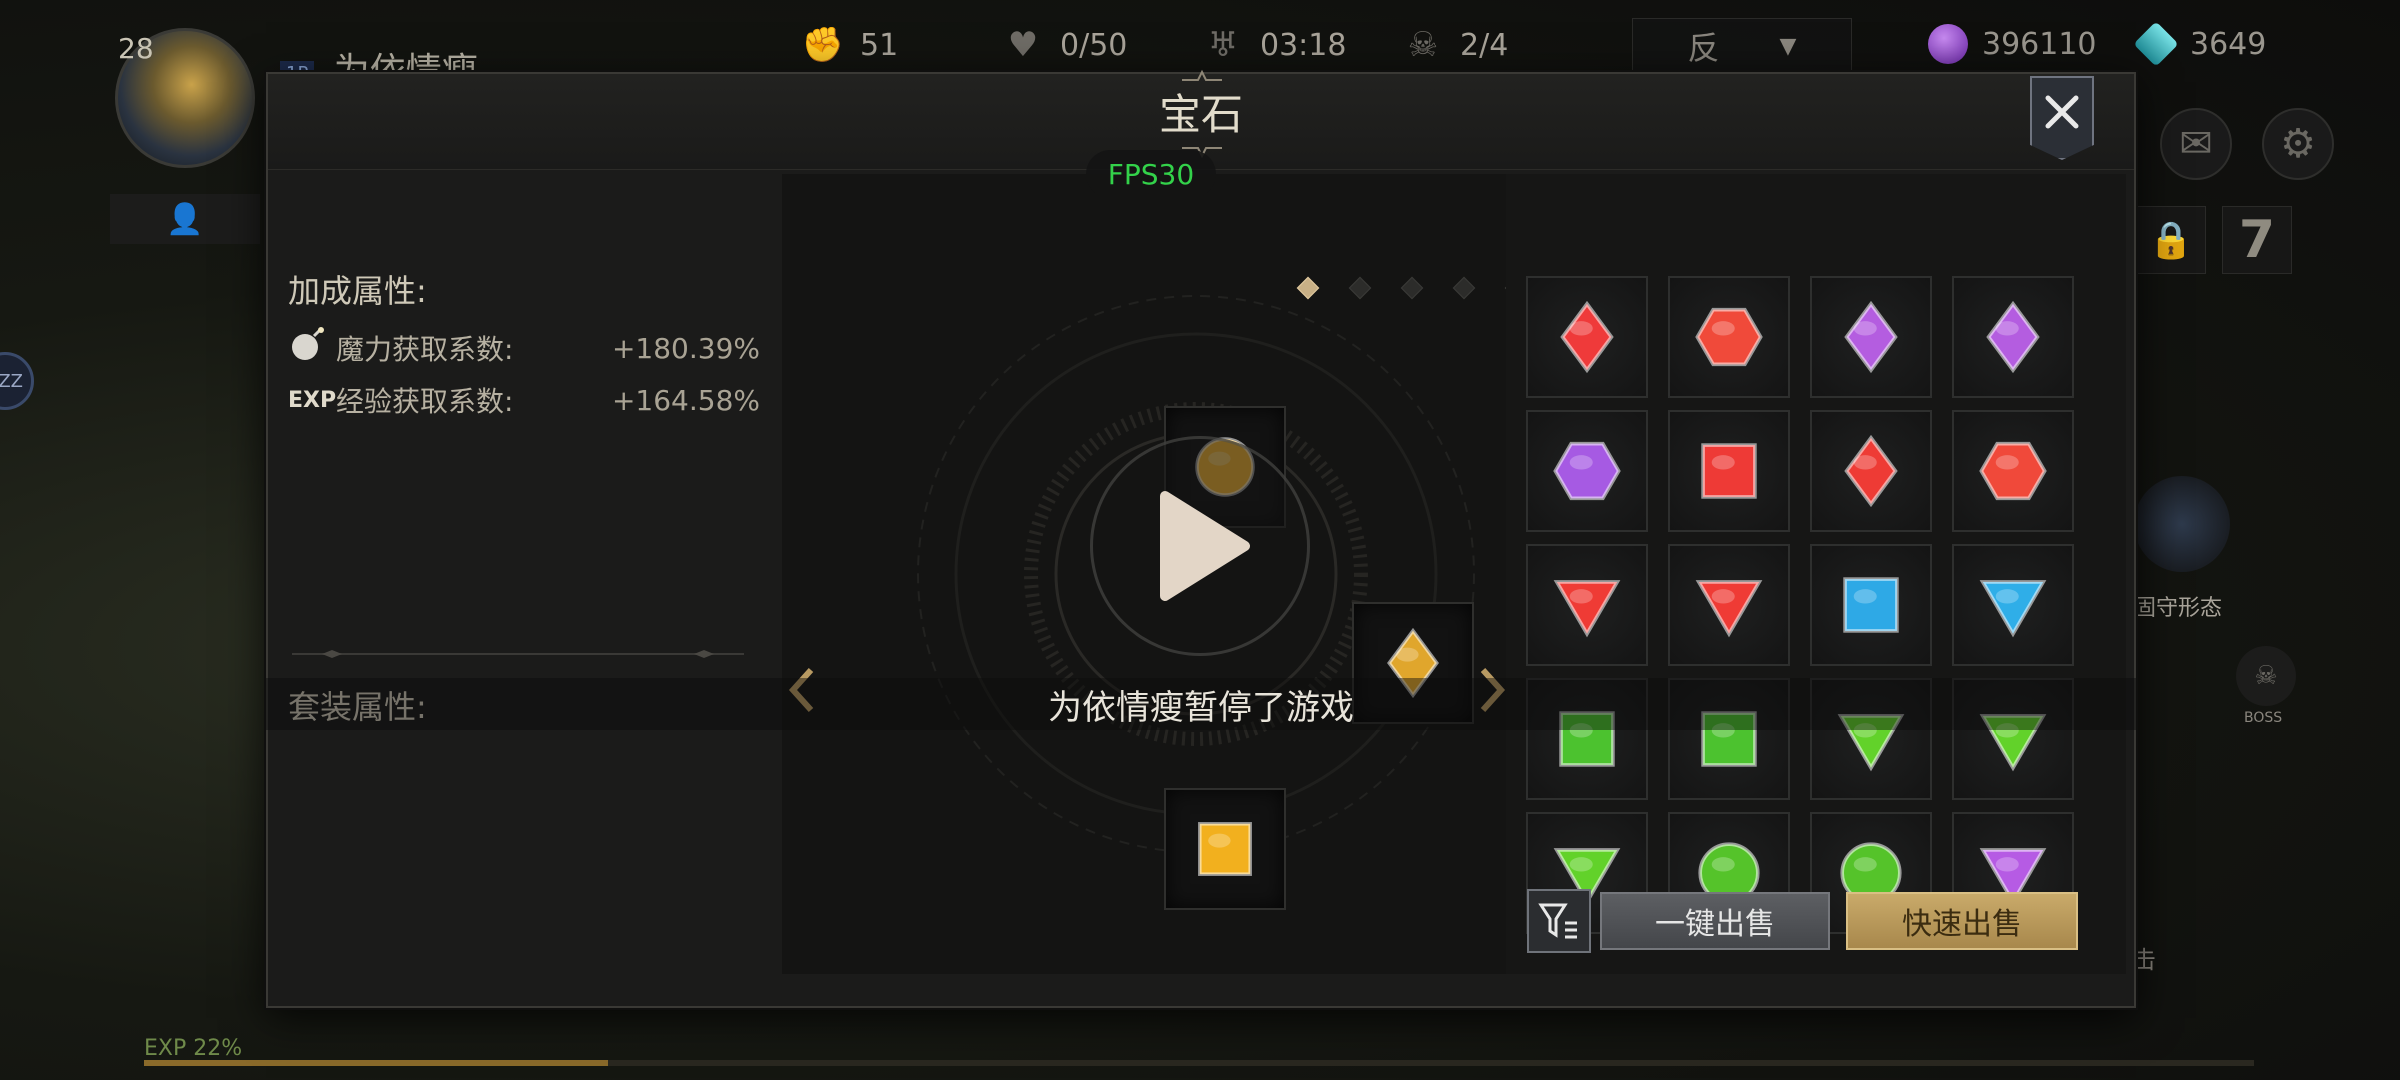  I want to click on fist-icon: ✊, so click(823, 45).